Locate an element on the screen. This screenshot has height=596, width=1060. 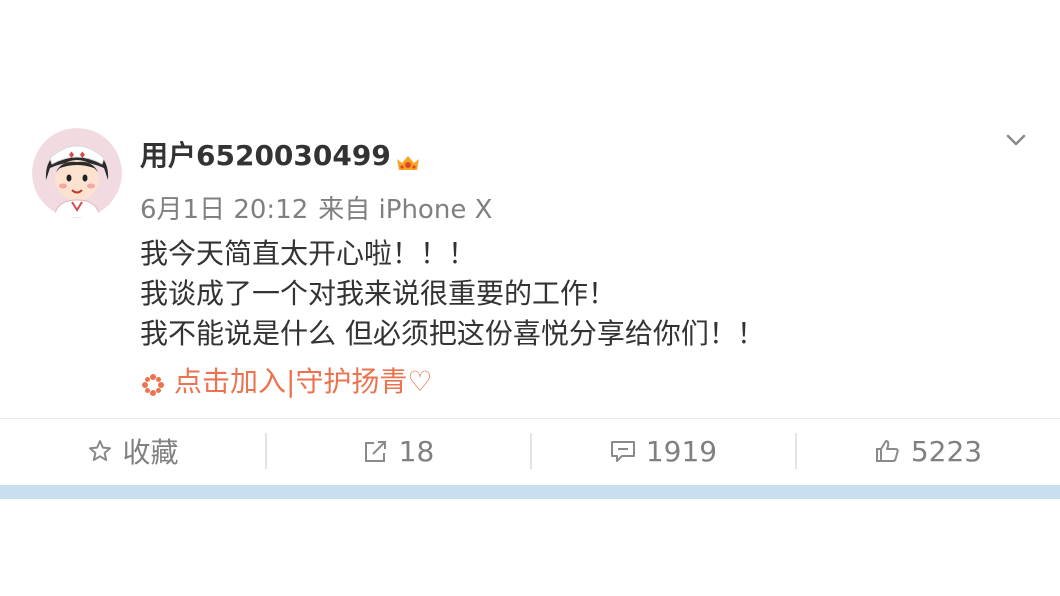
action-bar: 收藏 18 1919 5223 is located at coordinates (530, 451).